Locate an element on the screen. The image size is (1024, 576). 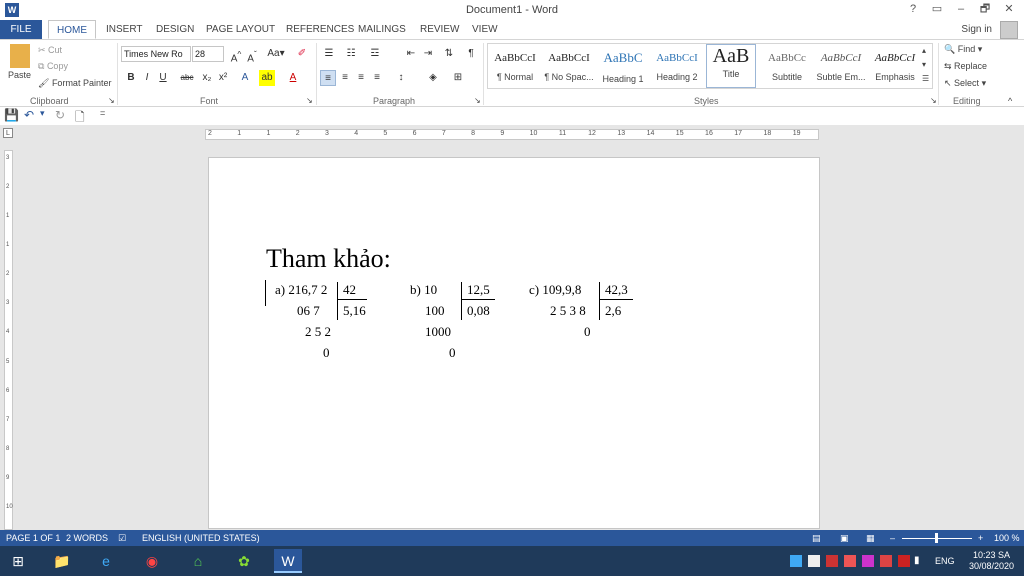
web-layout-icon: ▦ is located at coordinates (870, 538).